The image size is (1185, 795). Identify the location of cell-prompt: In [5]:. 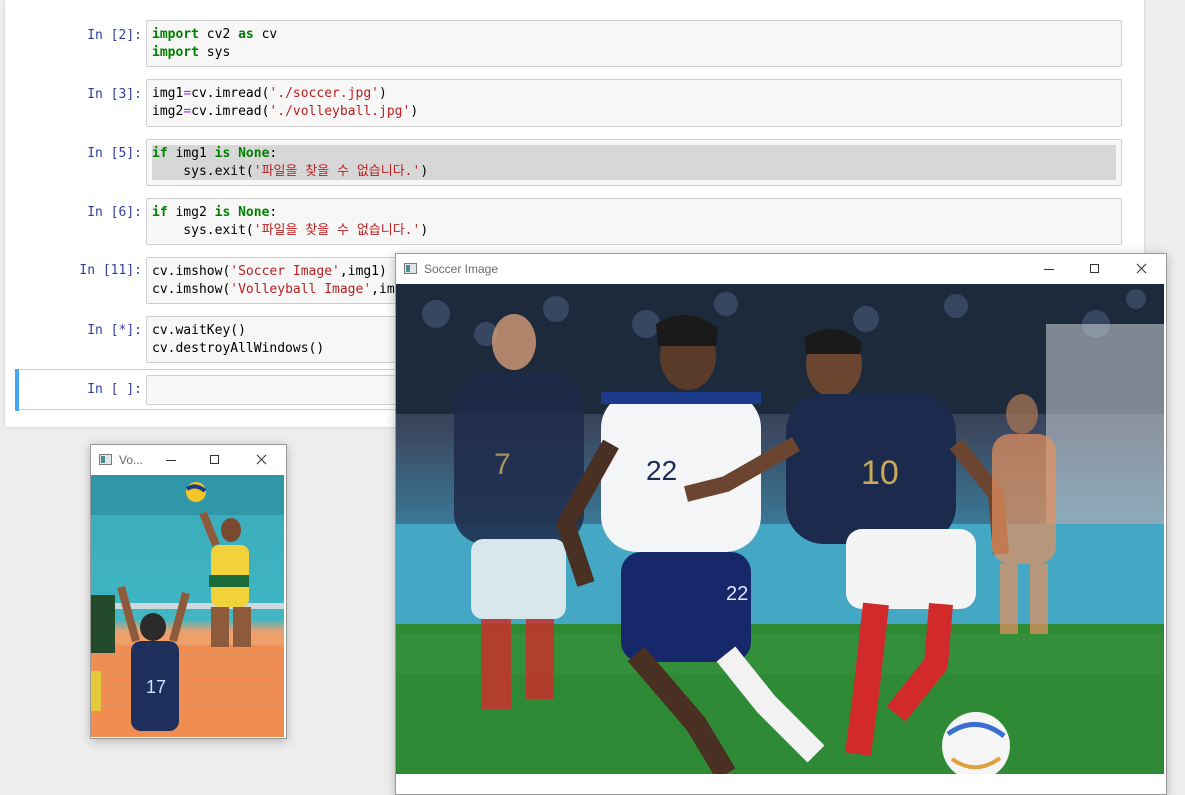
(114, 153).